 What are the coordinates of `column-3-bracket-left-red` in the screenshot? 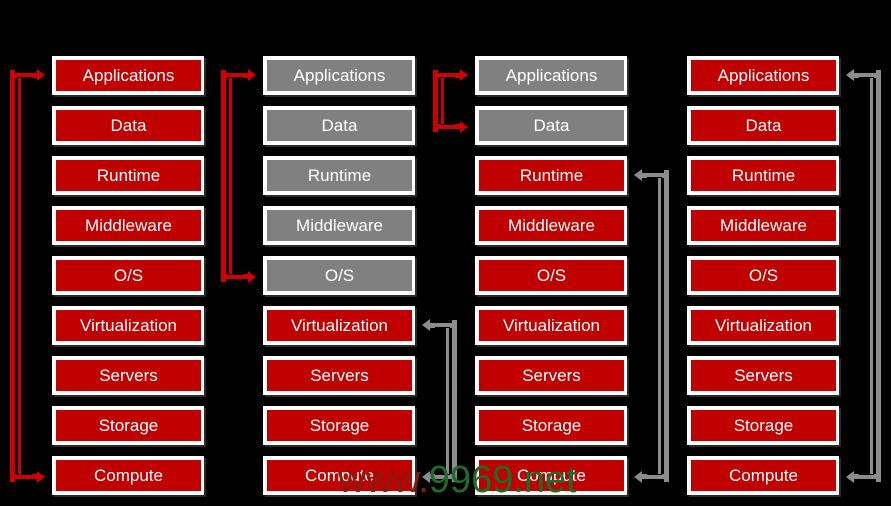 It's located at (450, 100).